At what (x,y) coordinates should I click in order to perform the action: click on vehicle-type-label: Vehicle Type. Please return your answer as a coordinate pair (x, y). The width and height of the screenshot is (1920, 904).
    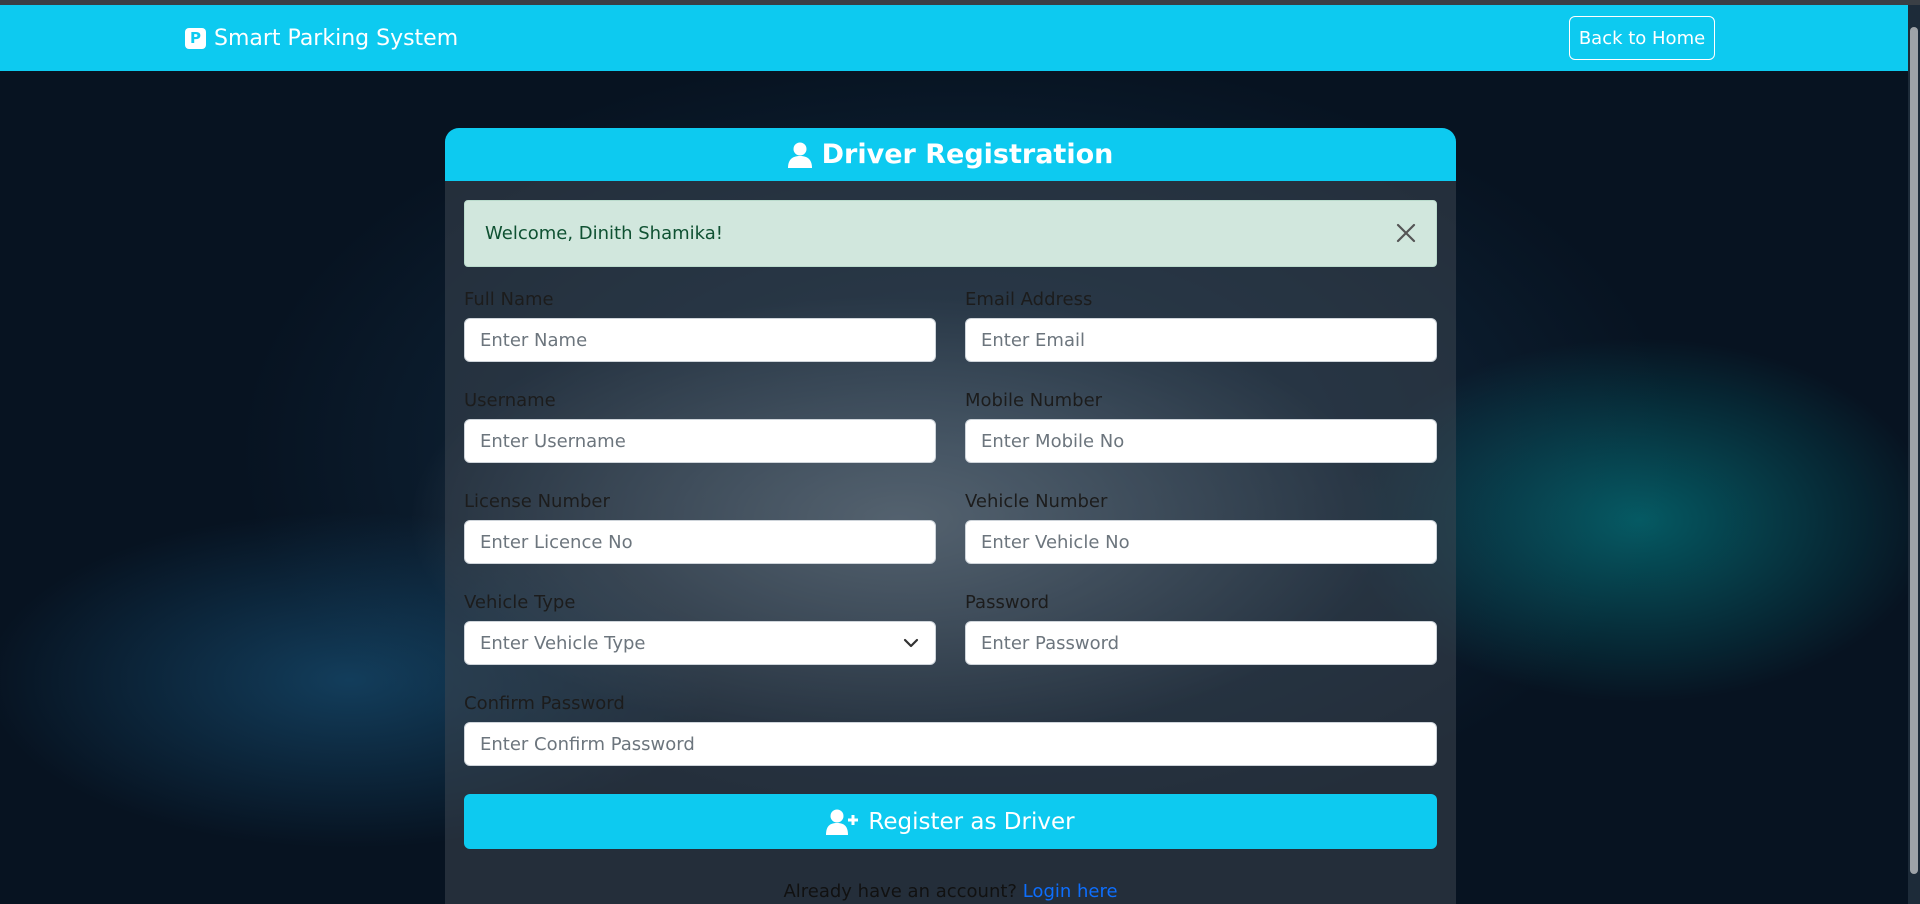
    Looking at the image, I should click on (520, 602).